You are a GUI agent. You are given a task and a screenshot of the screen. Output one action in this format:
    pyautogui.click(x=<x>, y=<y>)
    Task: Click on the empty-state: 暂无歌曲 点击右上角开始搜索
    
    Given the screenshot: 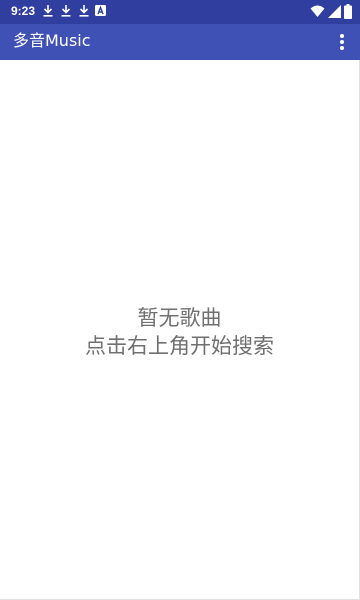 What is the action you would take?
    pyautogui.click(x=179, y=332)
    